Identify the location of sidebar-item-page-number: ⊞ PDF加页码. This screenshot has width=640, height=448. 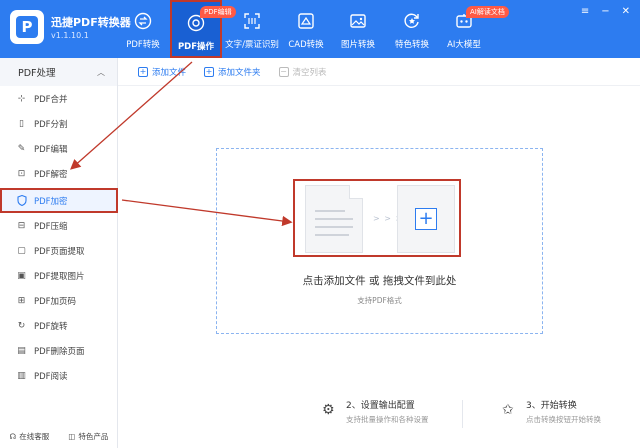
(59, 300).